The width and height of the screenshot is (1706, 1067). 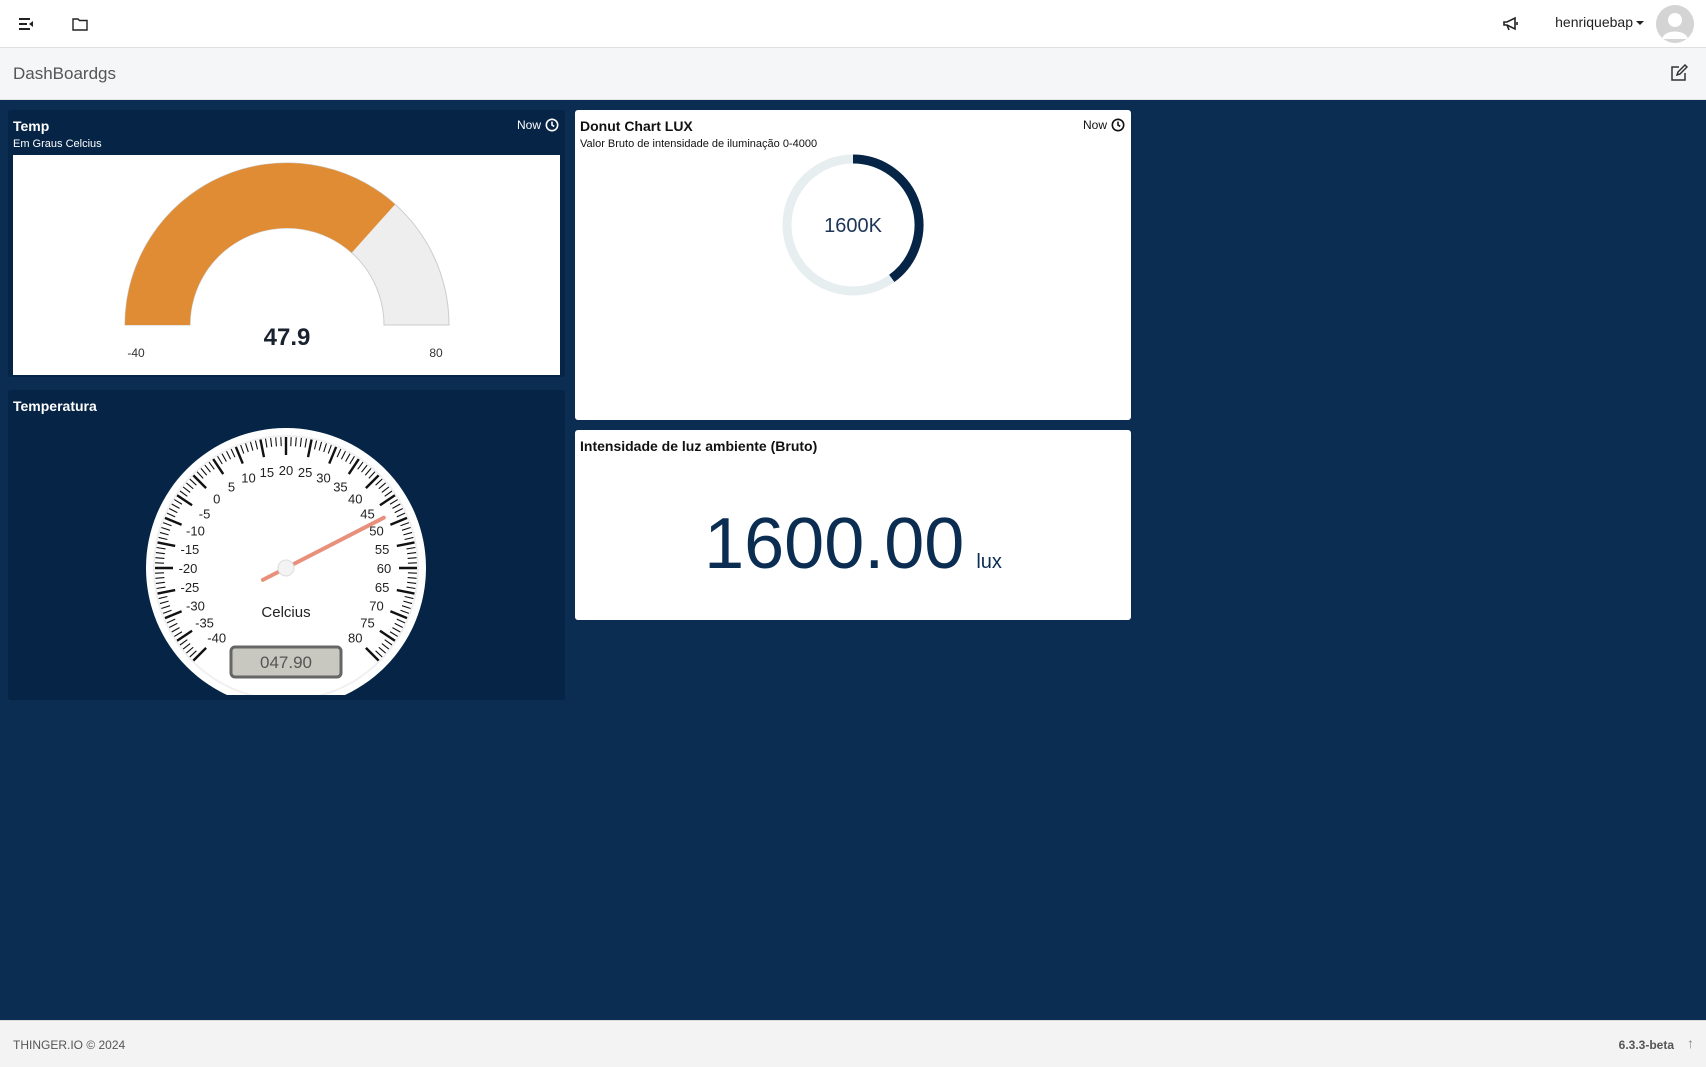 I want to click on gauge-min-label: -40, so click(x=136, y=353).